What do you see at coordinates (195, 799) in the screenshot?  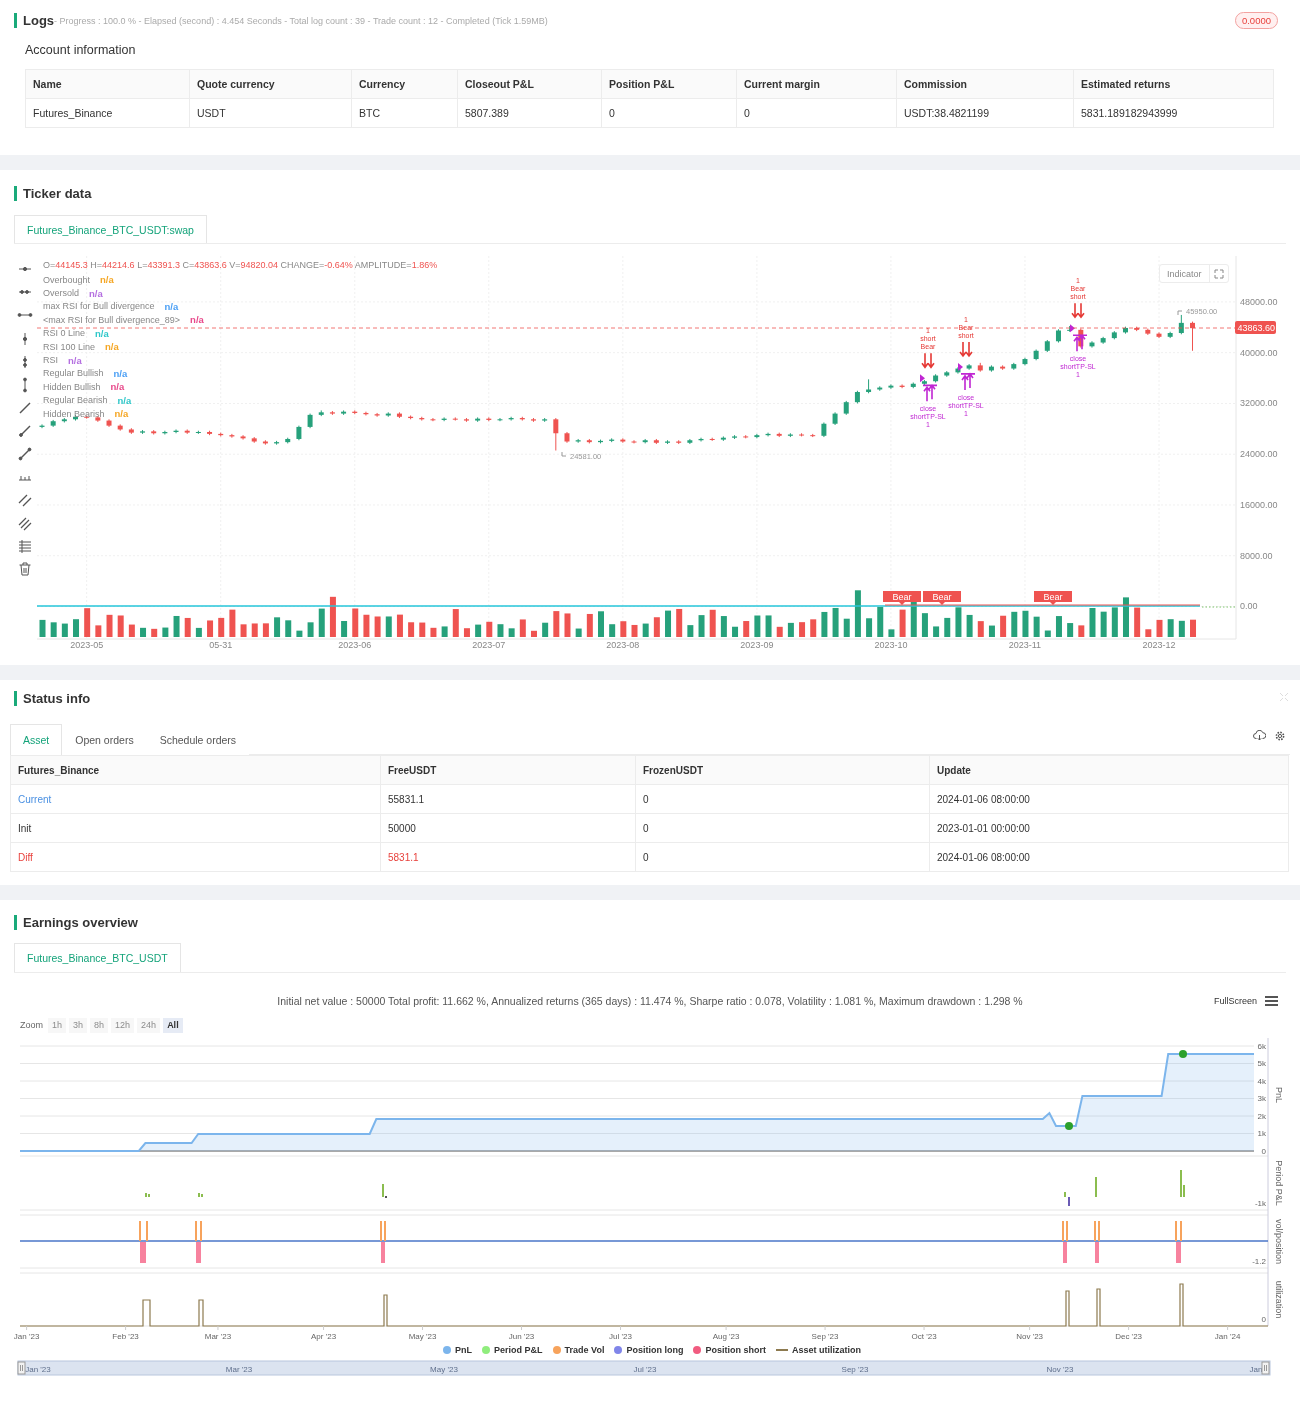 I see `table-cell: Current` at bounding box center [195, 799].